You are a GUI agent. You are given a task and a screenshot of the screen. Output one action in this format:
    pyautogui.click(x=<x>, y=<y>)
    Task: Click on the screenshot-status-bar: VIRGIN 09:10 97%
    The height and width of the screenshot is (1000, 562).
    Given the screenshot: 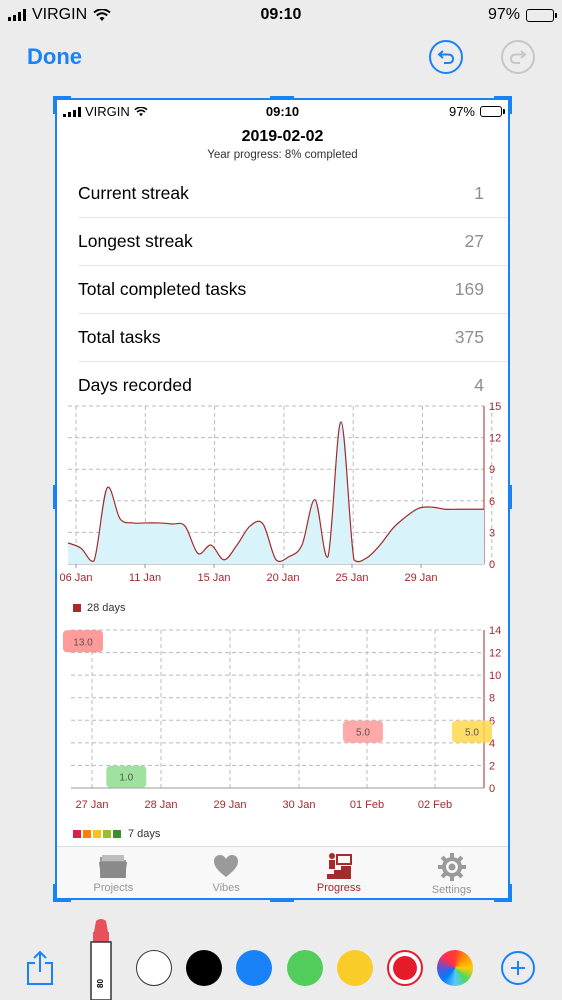 What is the action you would take?
    pyautogui.click(x=282, y=111)
    